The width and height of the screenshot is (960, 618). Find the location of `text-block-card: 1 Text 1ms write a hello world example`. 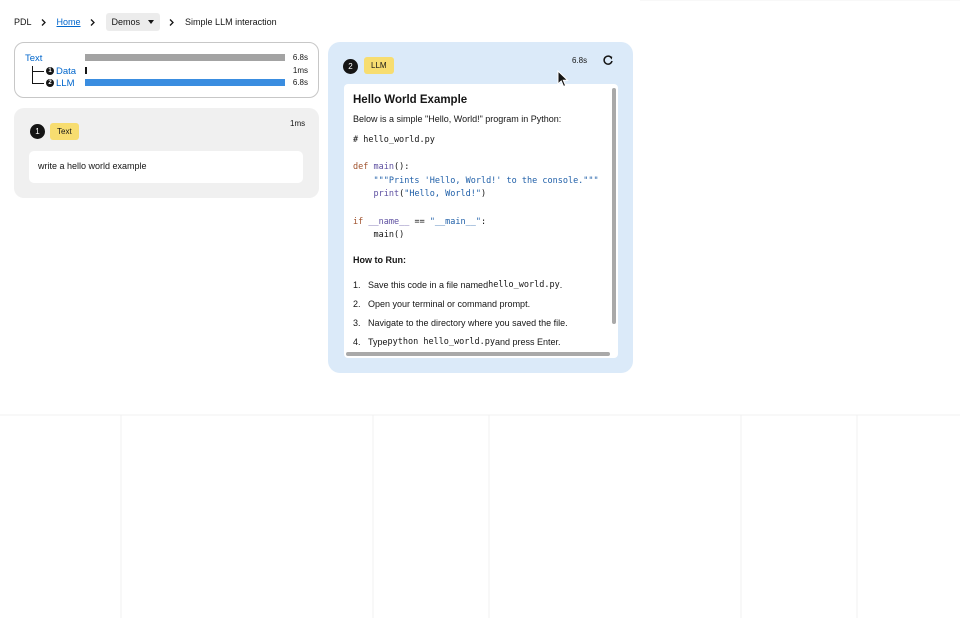

text-block-card: 1 Text 1ms write a hello world example is located at coordinates (166, 153).